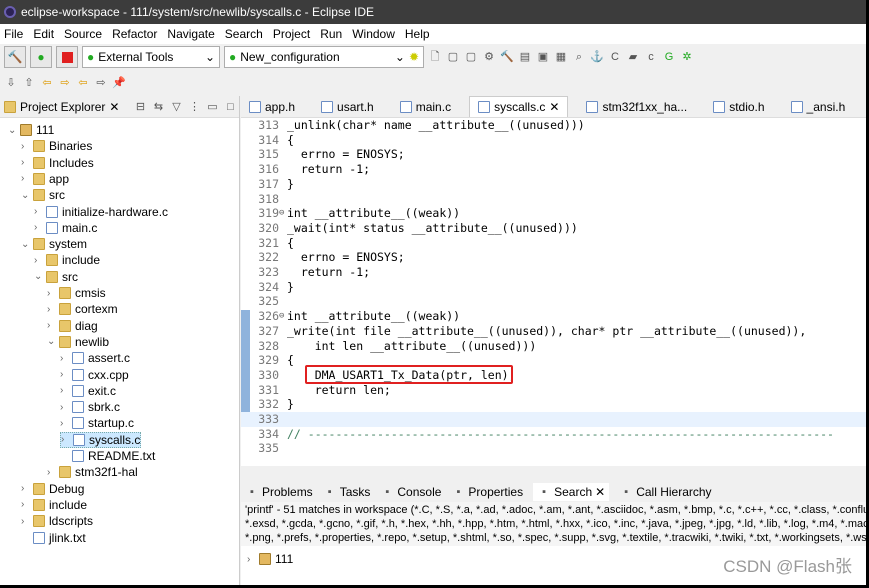 Image resolution: width=869 pixels, height=588 pixels. What do you see at coordinates (67, 57) in the screenshot?
I see `stop-button` at bounding box center [67, 57].